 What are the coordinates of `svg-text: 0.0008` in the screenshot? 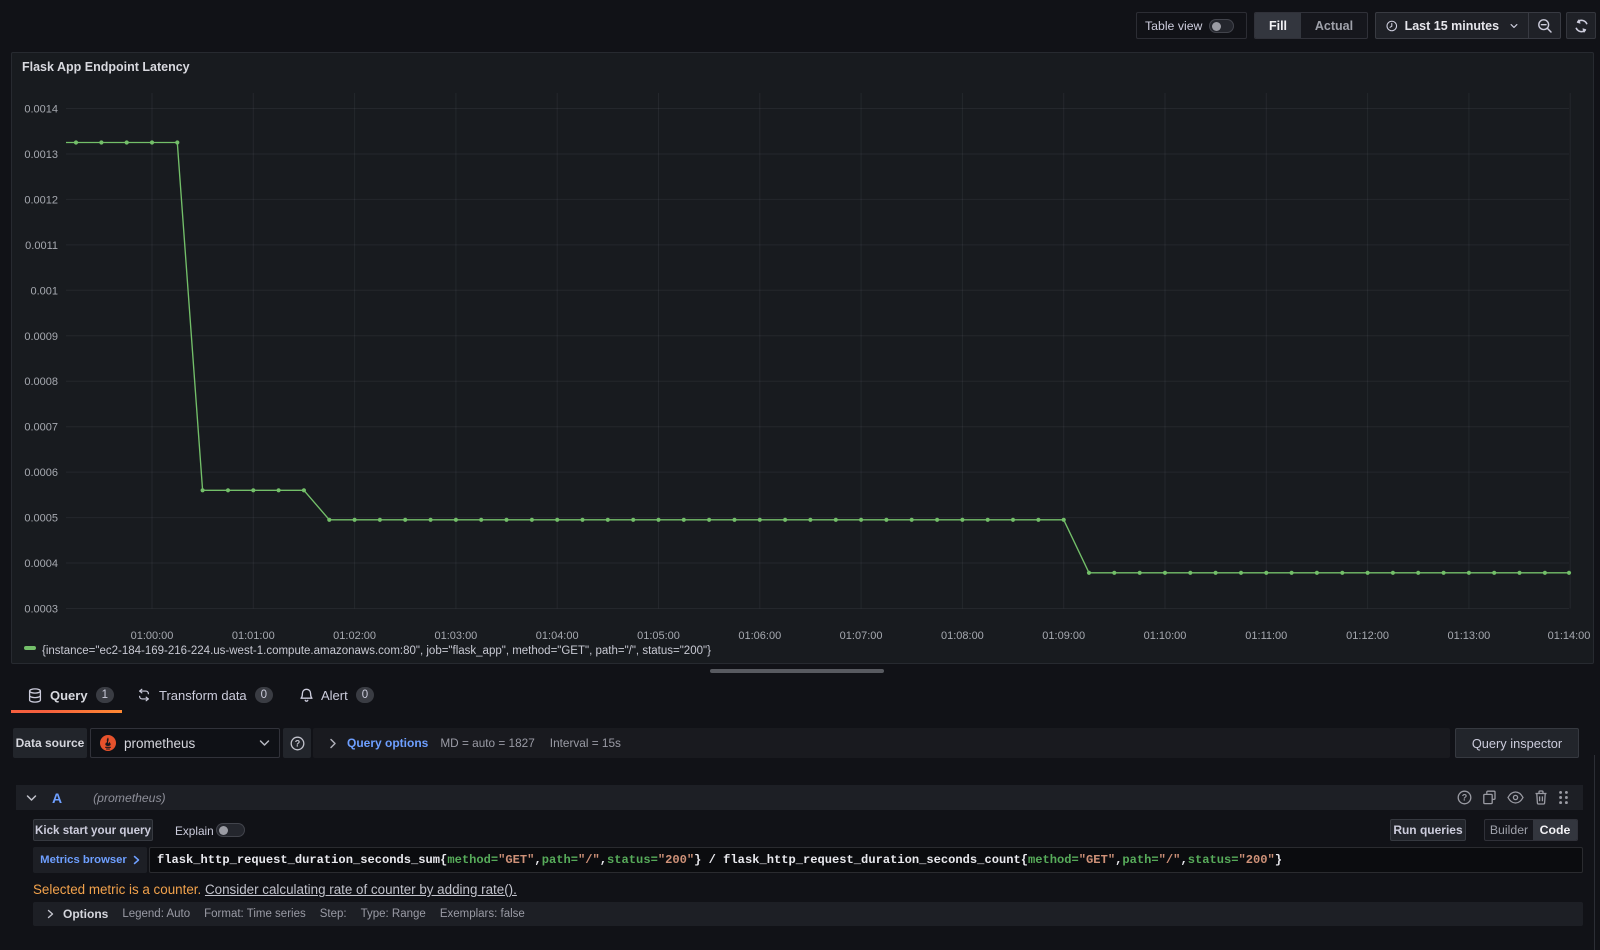 It's located at (41, 382).